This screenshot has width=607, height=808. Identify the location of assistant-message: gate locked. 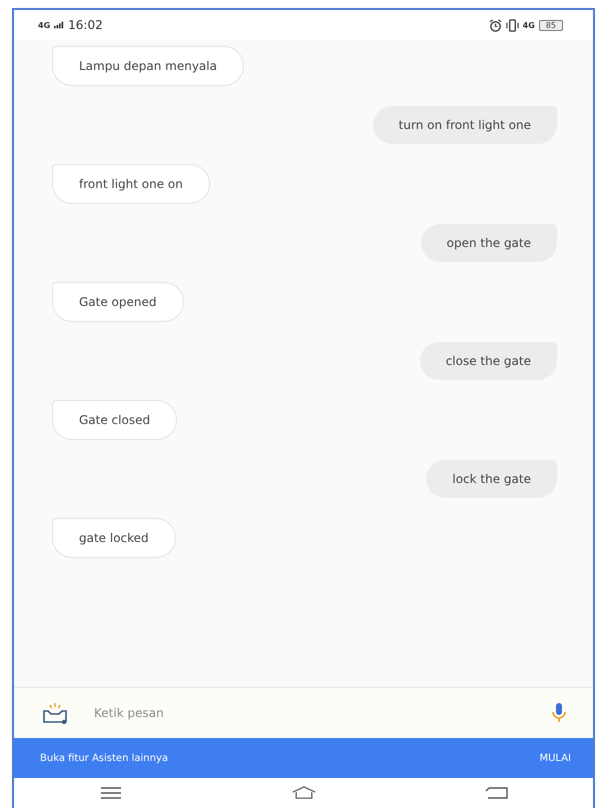
(114, 538).